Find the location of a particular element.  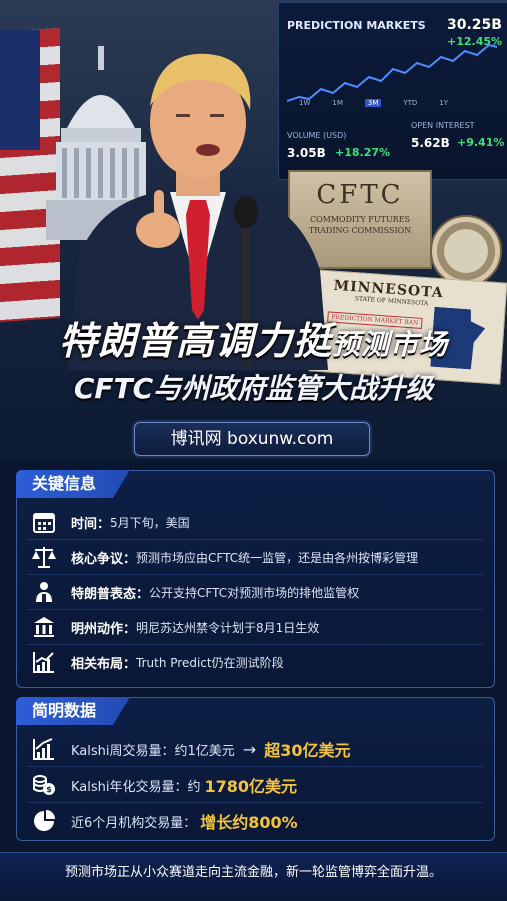

arrow-right-icon: → is located at coordinates (249, 749).